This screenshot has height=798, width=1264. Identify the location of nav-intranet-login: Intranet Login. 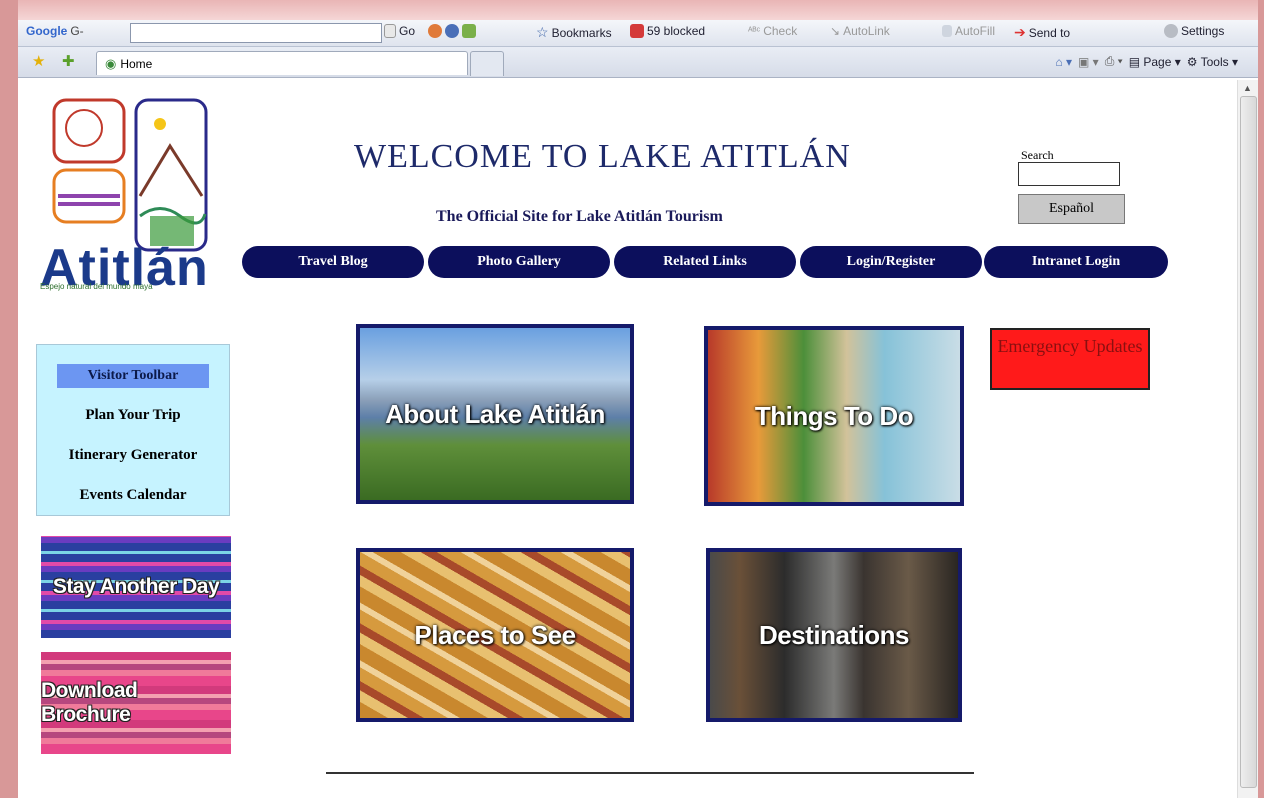
(1076, 262).